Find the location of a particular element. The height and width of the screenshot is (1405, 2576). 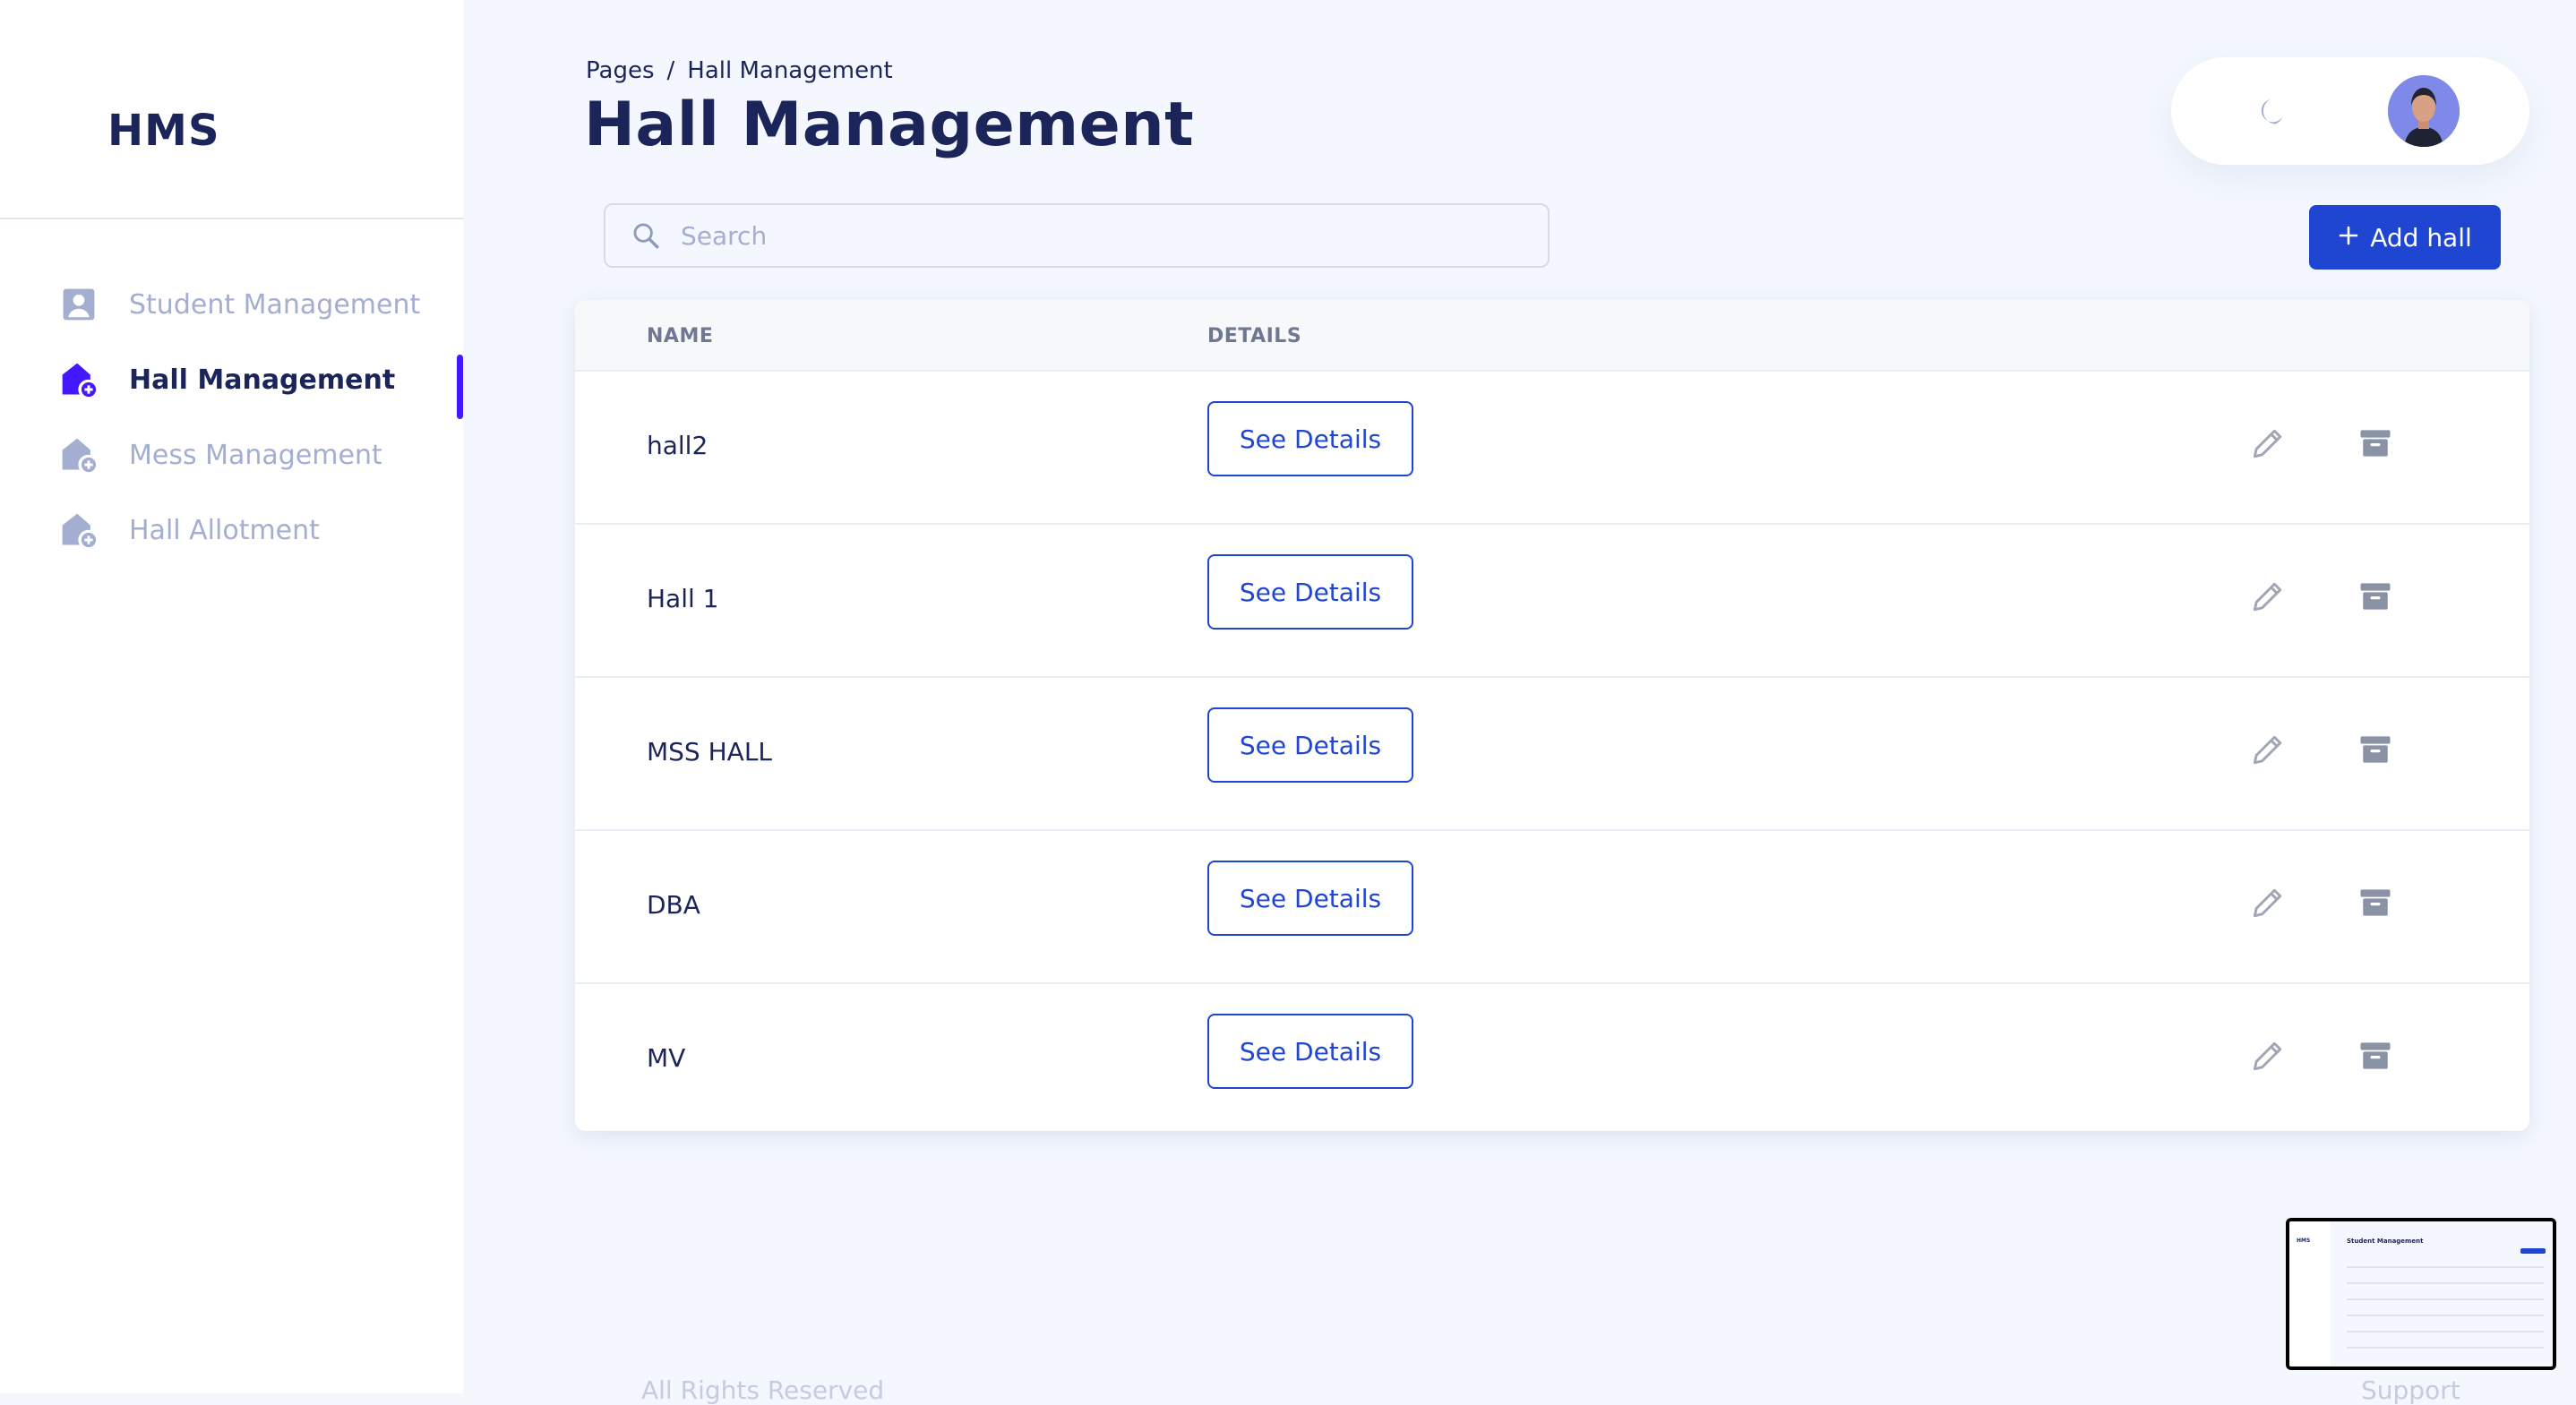

sidebar-item-student-management: Student Management is located at coordinates (261, 304).